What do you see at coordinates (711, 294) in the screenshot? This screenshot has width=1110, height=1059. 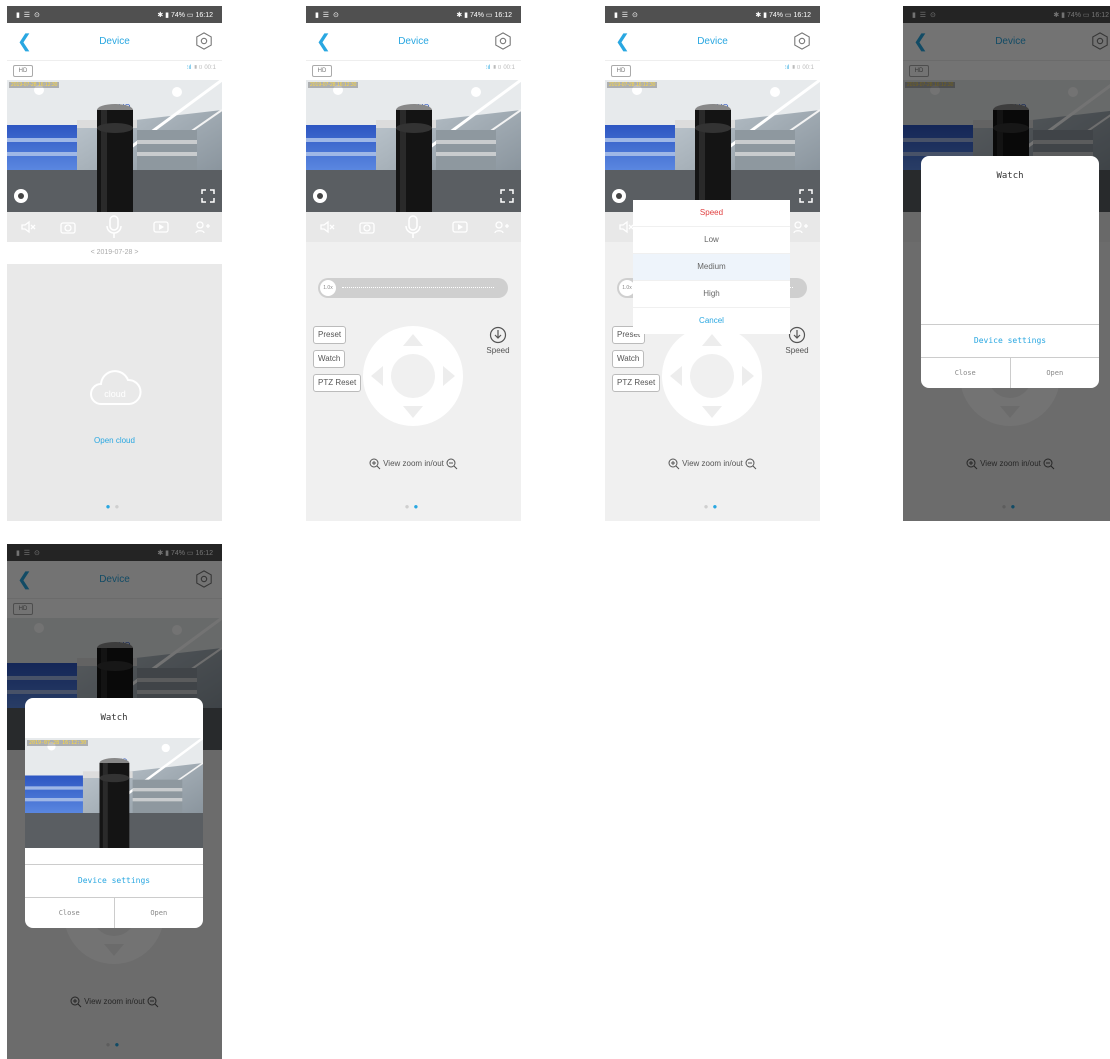 I see `speed-option-high: High` at bounding box center [711, 294].